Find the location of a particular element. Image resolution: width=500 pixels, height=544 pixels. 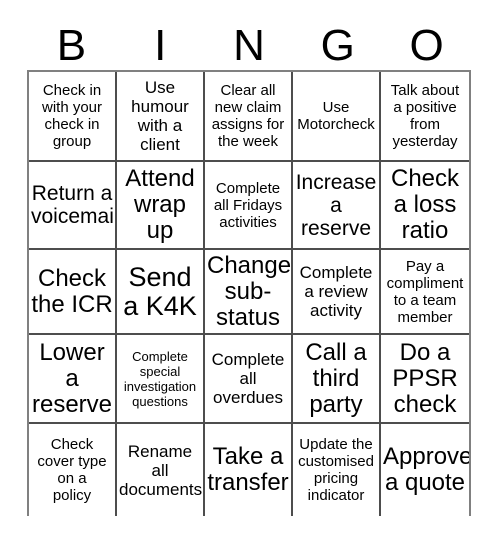

bingo-square-r1-c3: Clear all new claim assigns for the week is located at coordinates (249, 117).